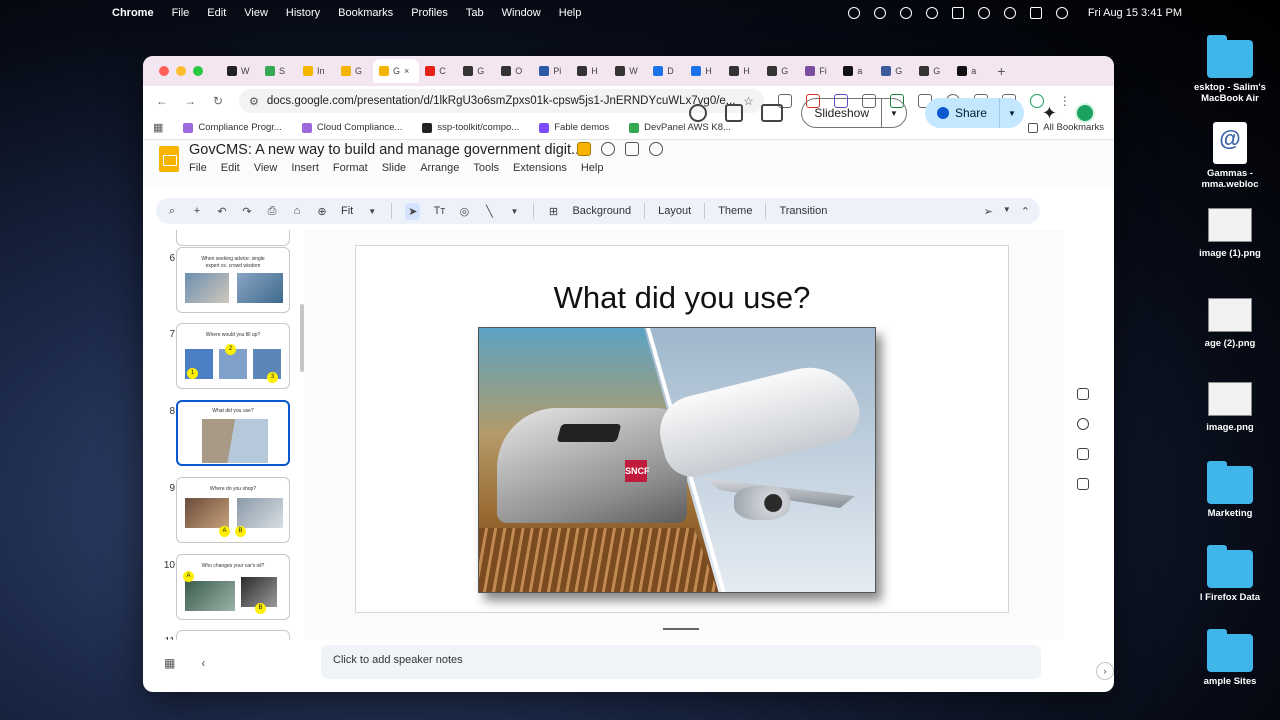 The width and height of the screenshot is (1280, 720). I want to click on search-menus-icon: ⌕, so click(172, 211).